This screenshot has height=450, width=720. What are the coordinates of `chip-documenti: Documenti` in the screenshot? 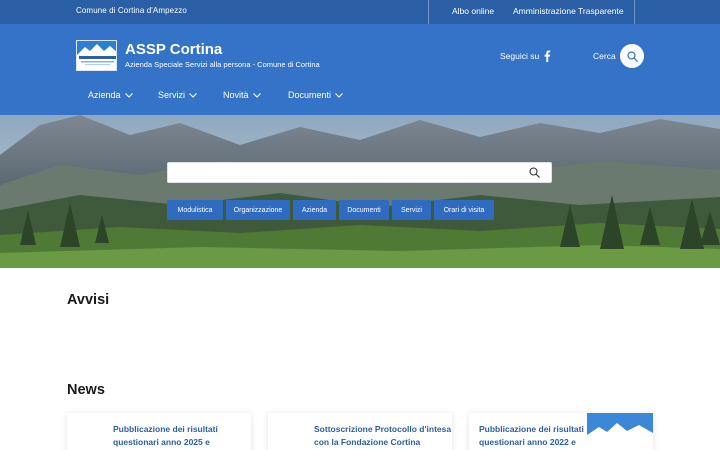 It's located at (364, 210).